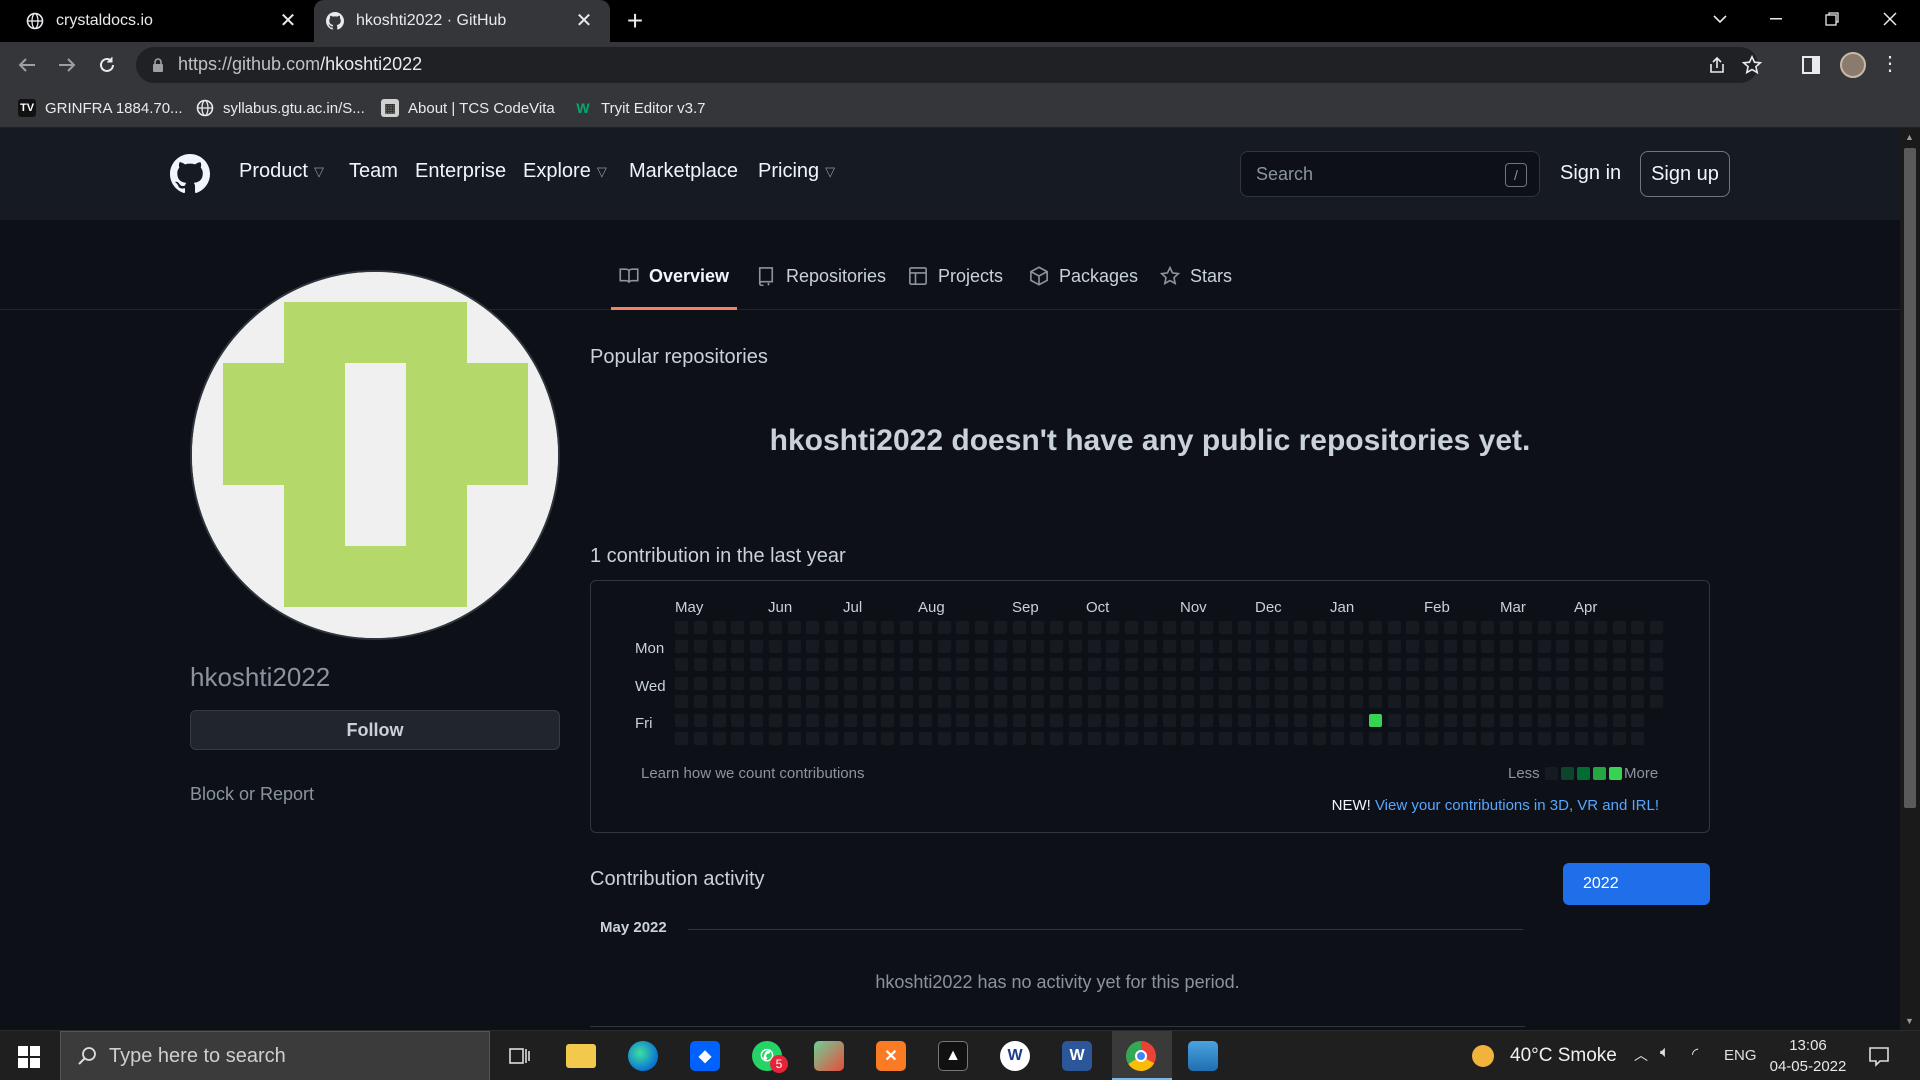  Describe the element at coordinates (1776, 19) in the screenshot. I see `minimize-icon` at that location.